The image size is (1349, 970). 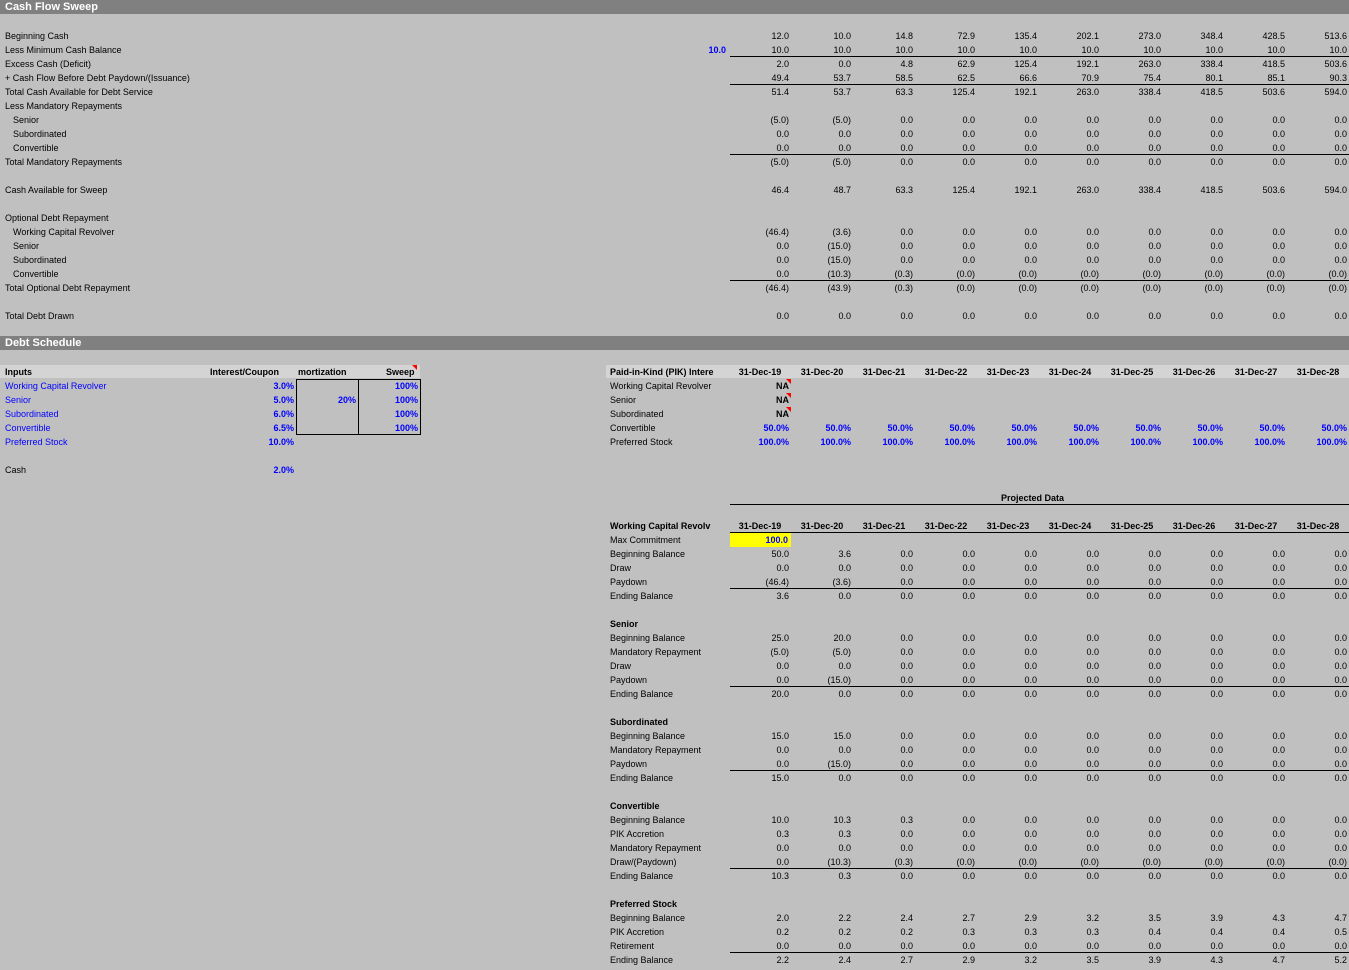 What do you see at coordinates (906, 918) in the screenshot?
I see `preferred-value: 2.4` at bounding box center [906, 918].